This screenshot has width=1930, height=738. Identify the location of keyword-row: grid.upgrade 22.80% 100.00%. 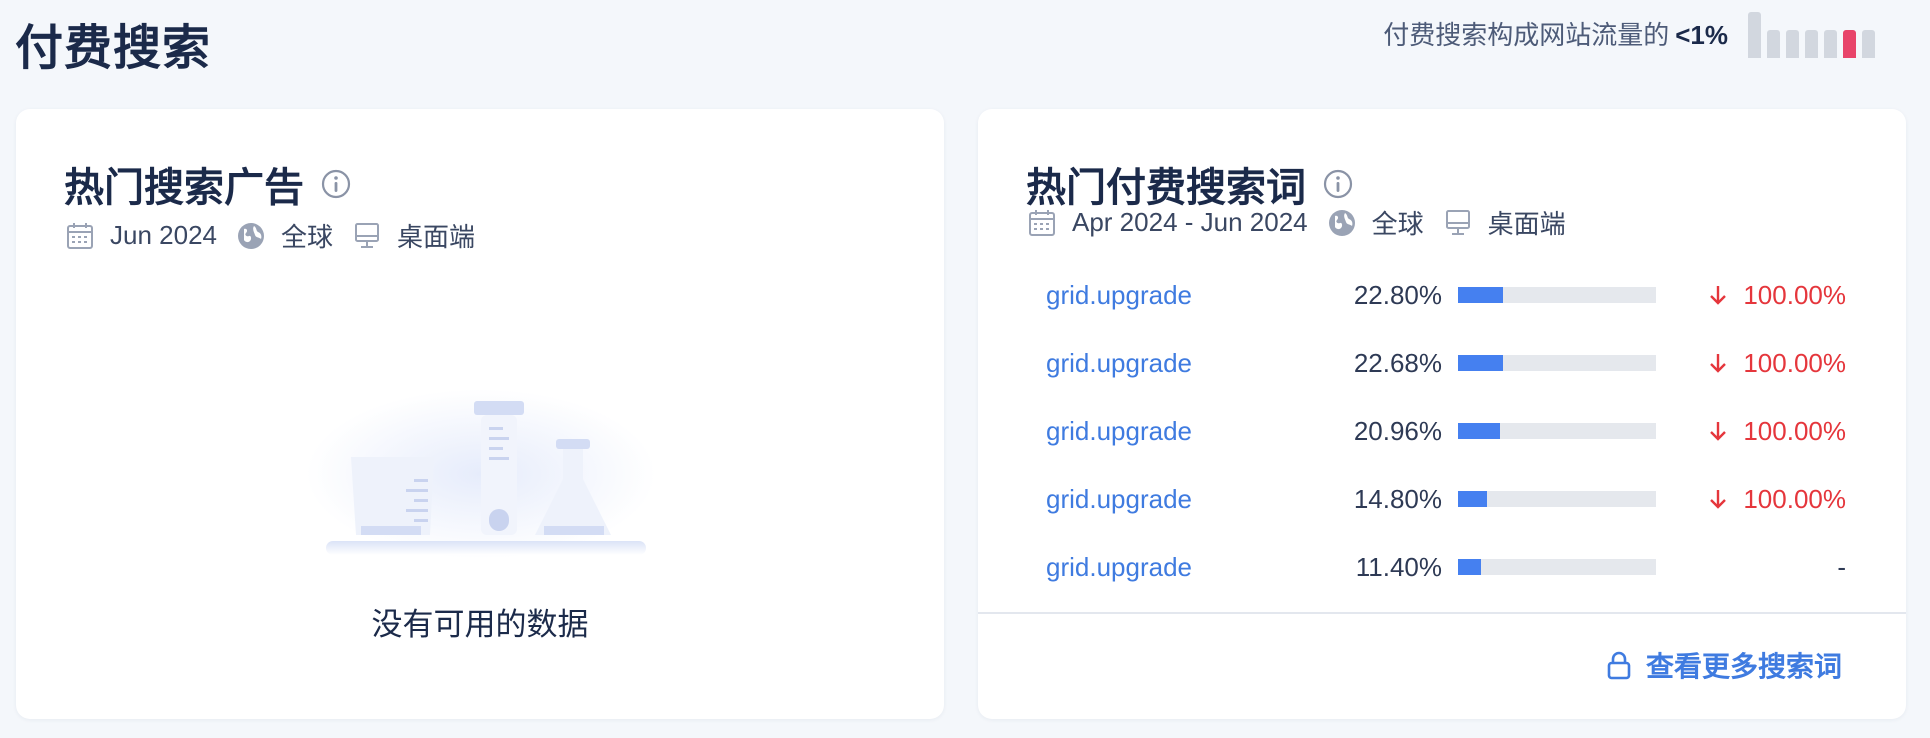
(1446, 295).